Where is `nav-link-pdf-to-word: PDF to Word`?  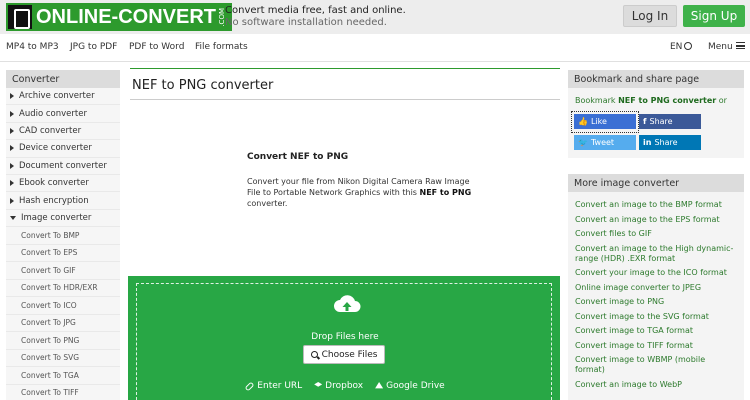
nav-link-pdf-to-word: PDF to Word is located at coordinates (156, 47).